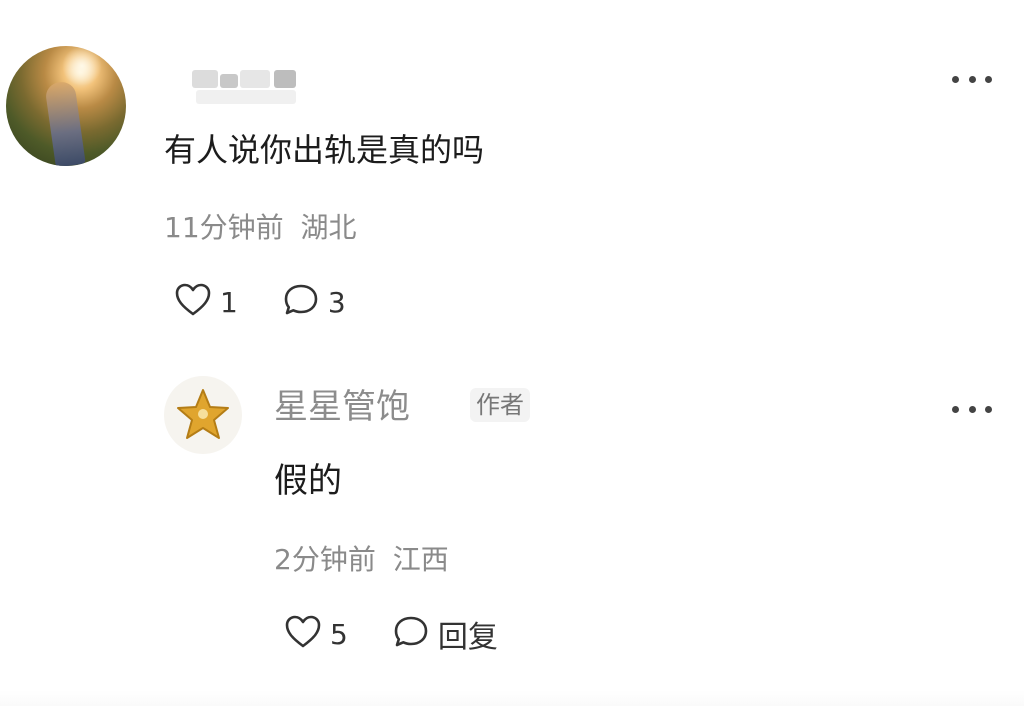 Image resolution: width=1024 pixels, height=706 pixels. I want to click on like-count: 5, so click(339, 634).